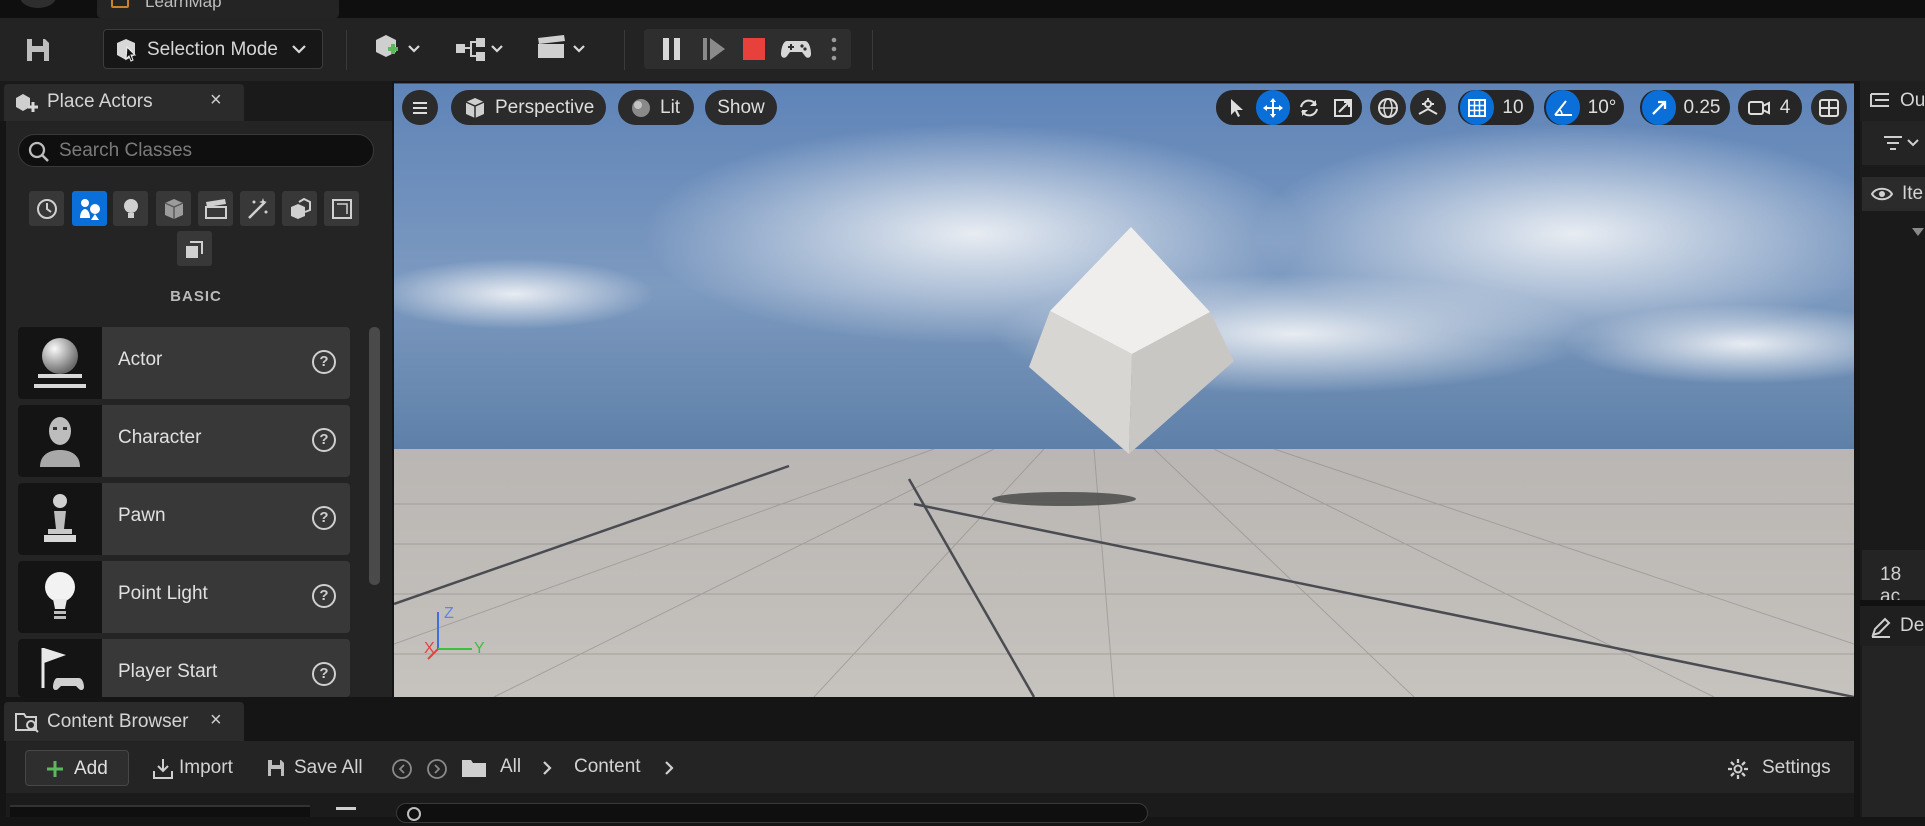  Describe the element at coordinates (449, 613) in the screenshot. I see `axis-z-label: Z` at that location.